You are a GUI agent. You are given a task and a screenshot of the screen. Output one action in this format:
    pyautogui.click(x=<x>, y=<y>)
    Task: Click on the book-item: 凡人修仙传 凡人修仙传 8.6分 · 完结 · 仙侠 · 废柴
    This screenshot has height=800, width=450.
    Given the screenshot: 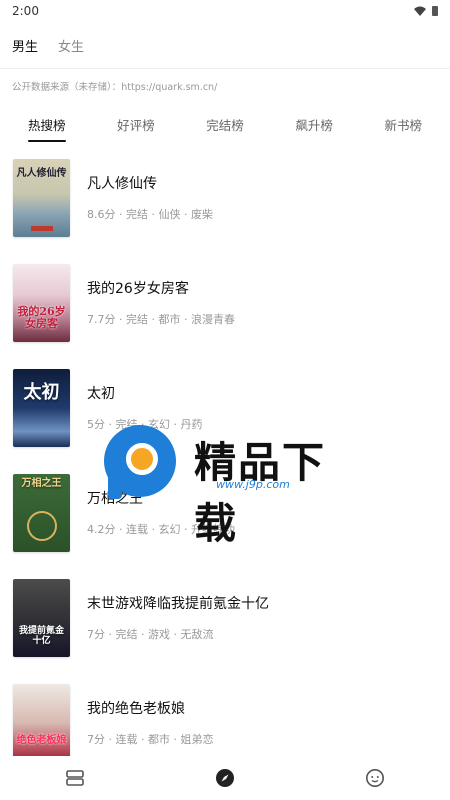 What is the action you would take?
    pyautogui.click(x=225, y=197)
    